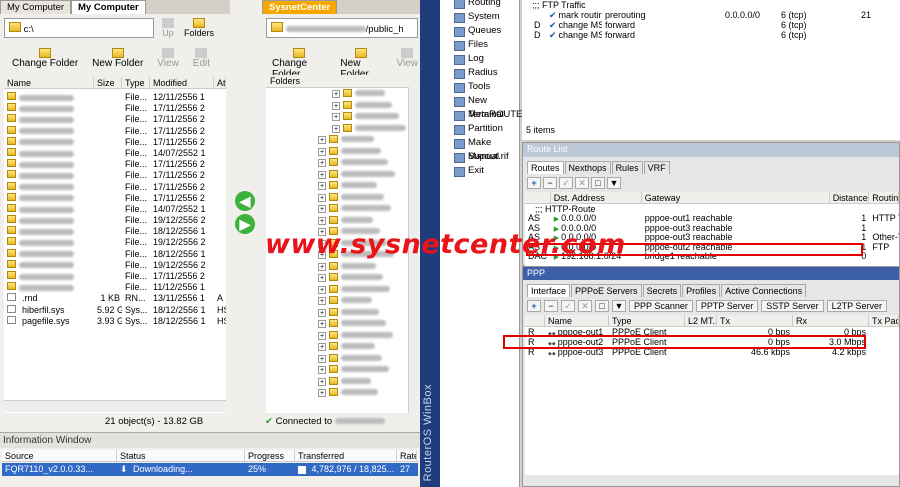 Image resolution: width=900 pixels, height=487 pixels. I want to click on download-arrow-icon: ▶, so click(245, 224).